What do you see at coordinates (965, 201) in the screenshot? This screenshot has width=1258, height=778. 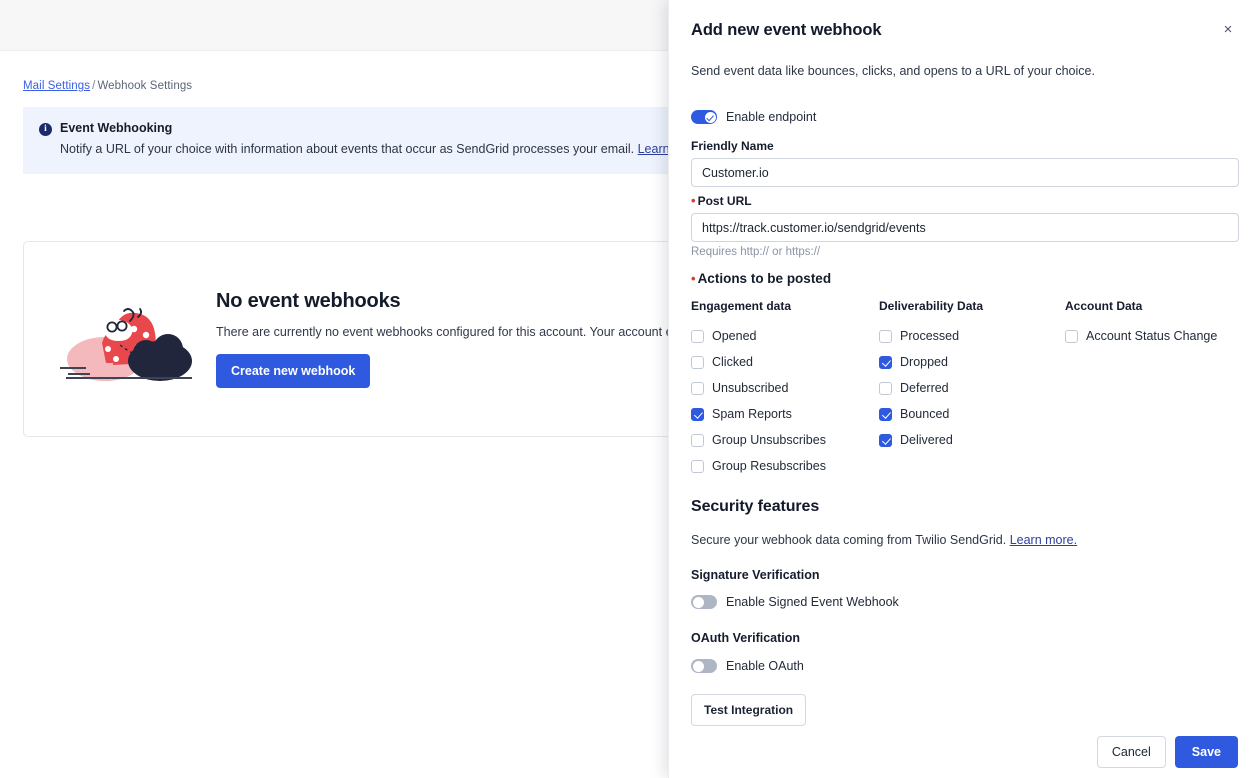 I see `post-url-label: • Post URL` at bounding box center [965, 201].